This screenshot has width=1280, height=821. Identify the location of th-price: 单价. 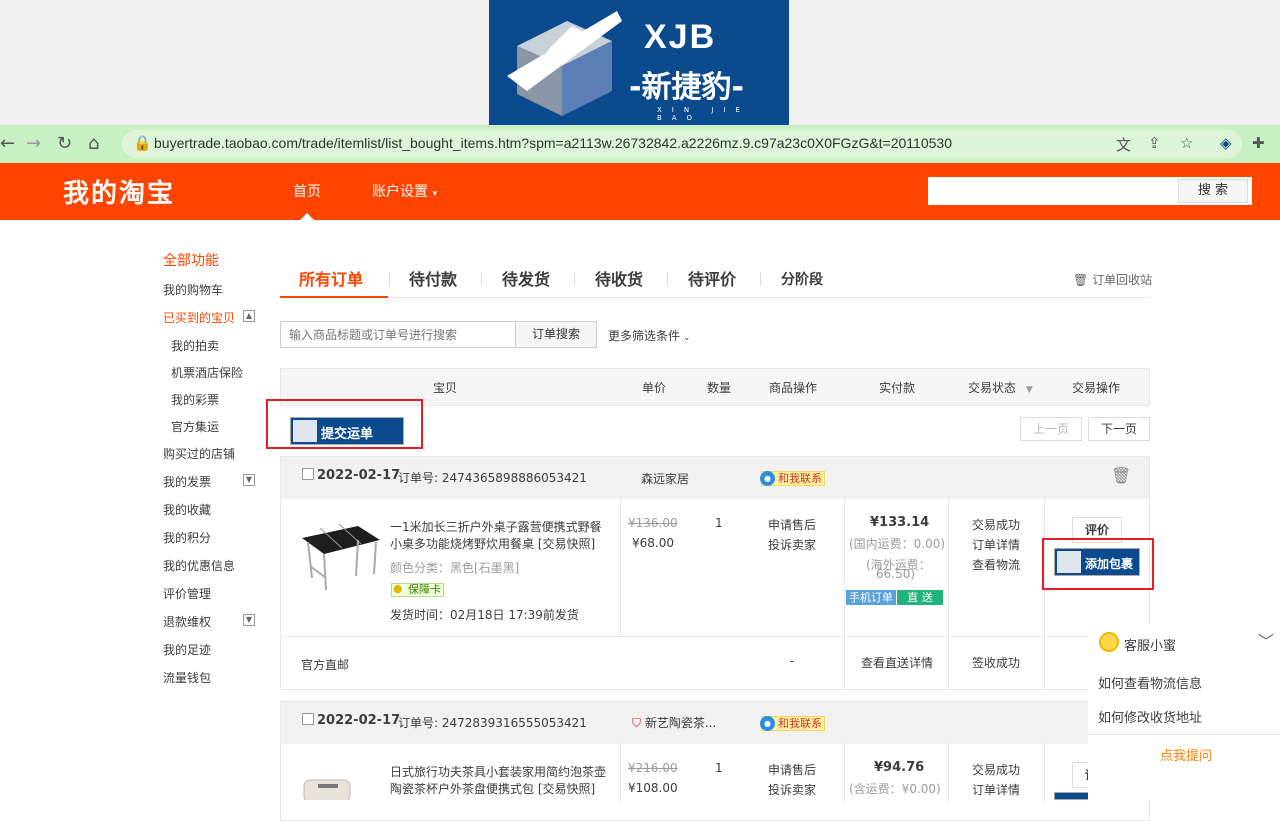
(654, 388).